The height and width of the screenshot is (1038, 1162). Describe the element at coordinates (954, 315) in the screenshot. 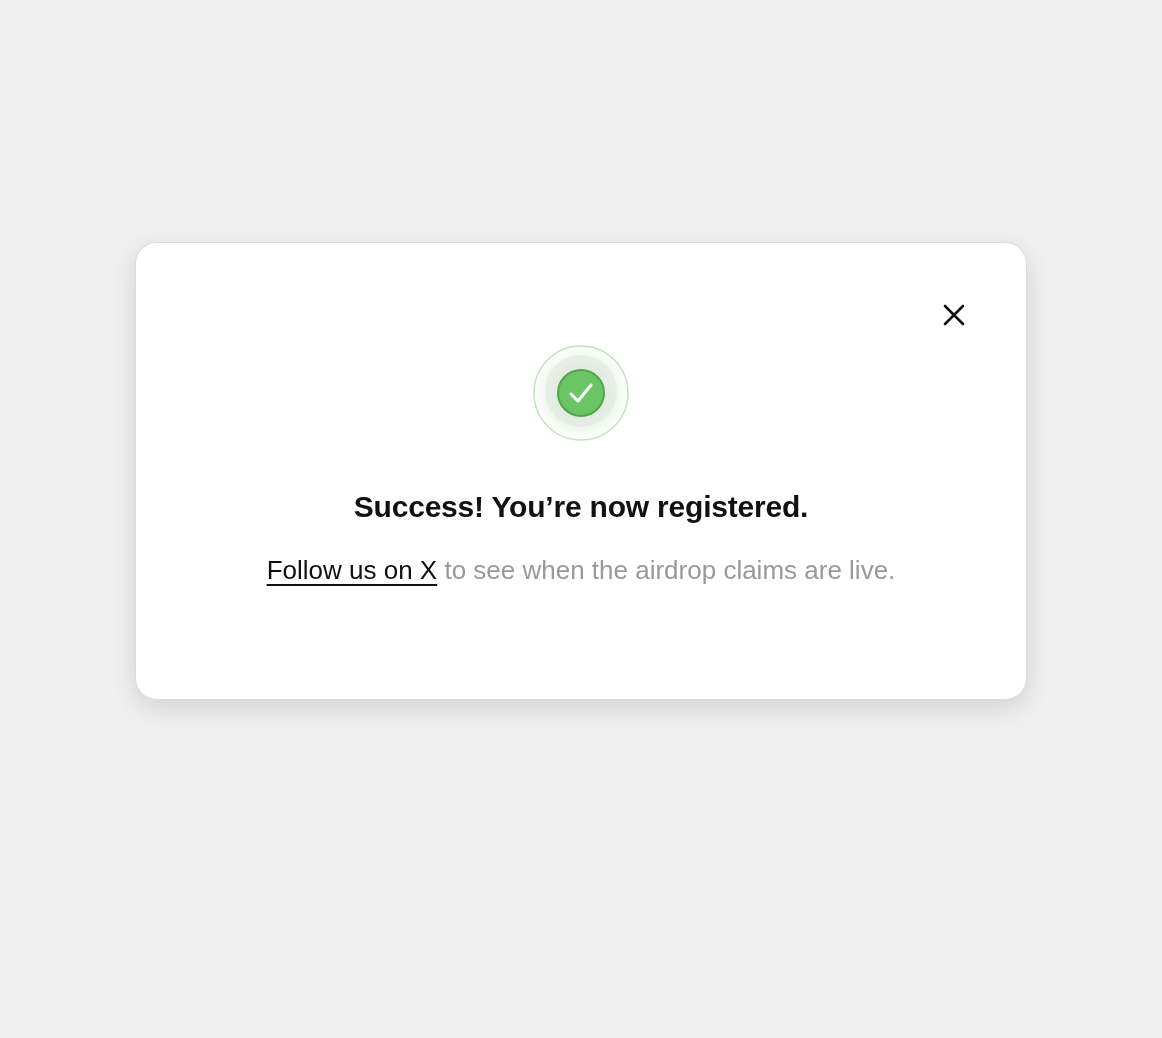

I see `close-icon` at that location.